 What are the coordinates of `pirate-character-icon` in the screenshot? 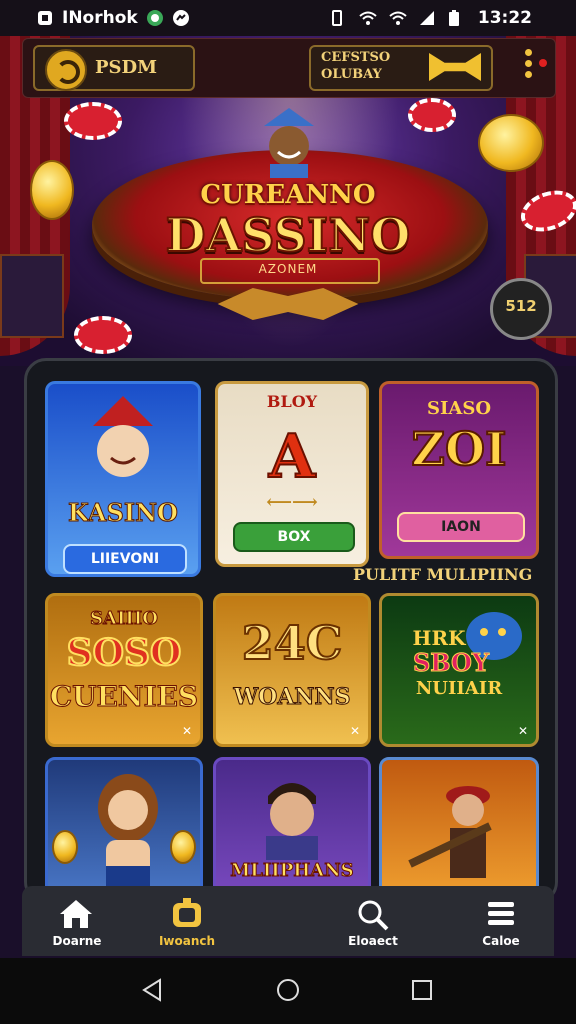 It's located at (450, 832).